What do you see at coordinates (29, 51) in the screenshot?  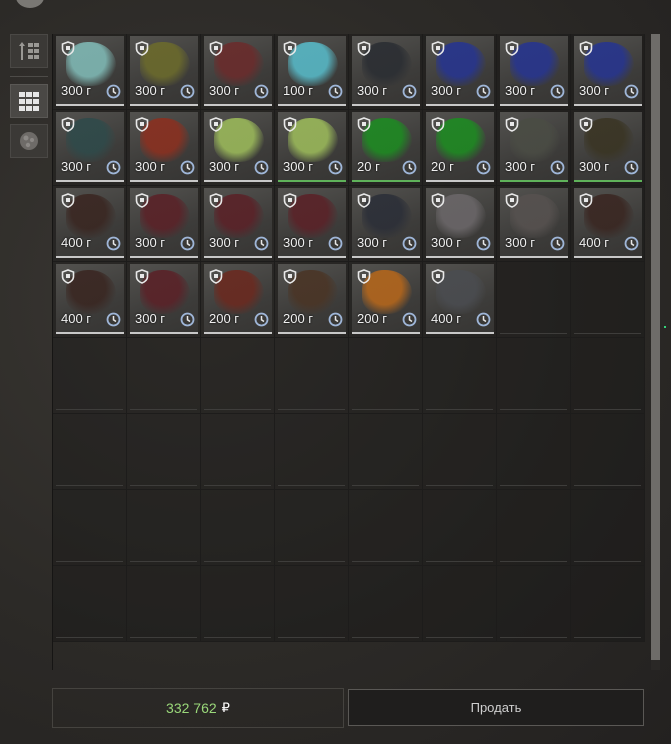 I see `sort-button` at bounding box center [29, 51].